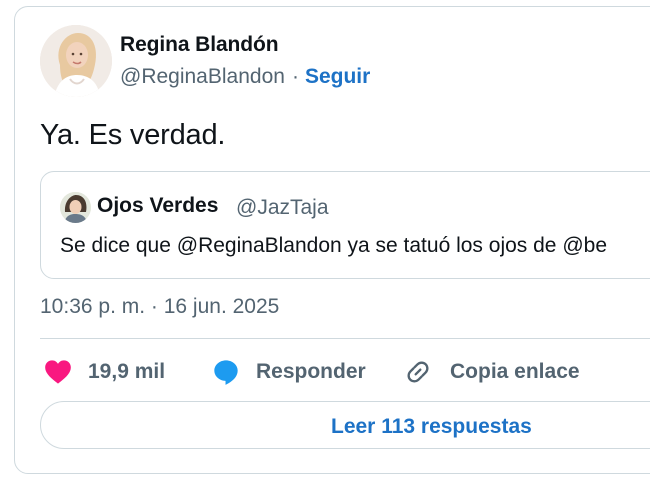 Image resolution: width=650 pixels, height=487 pixels. What do you see at coordinates (282, 207) in the screenshot?
I see `quoted-author-handle: @JazTaja` at bounding box center [282, 207].